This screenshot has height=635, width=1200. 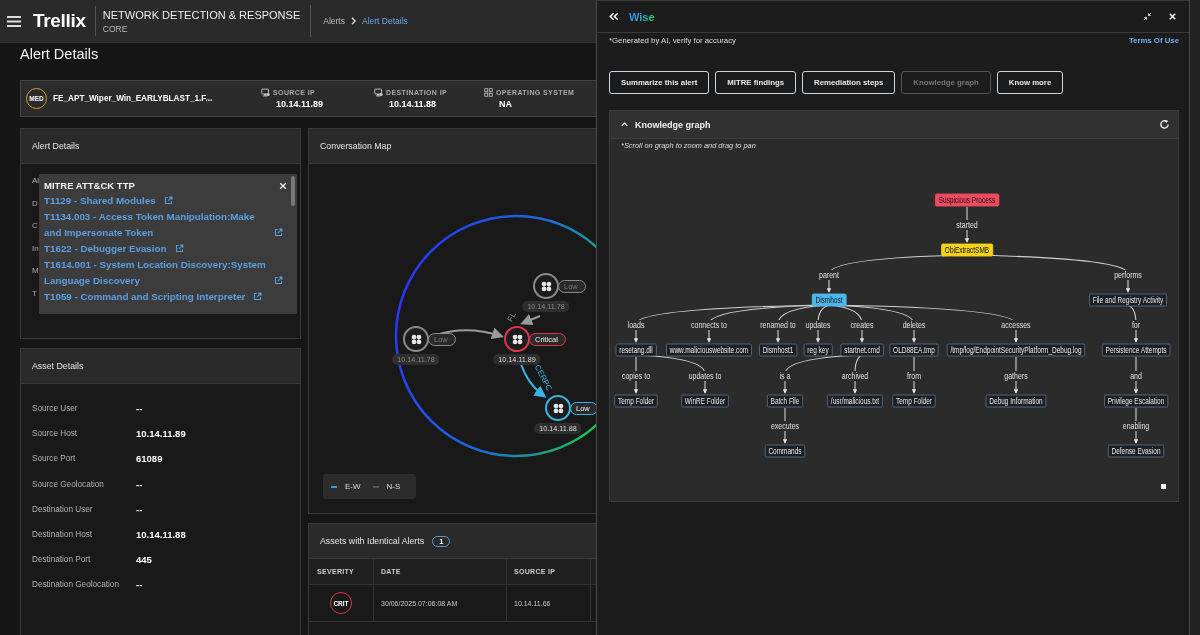 I want to click on double-chevron-left-icon, so click(x=614, y=16).